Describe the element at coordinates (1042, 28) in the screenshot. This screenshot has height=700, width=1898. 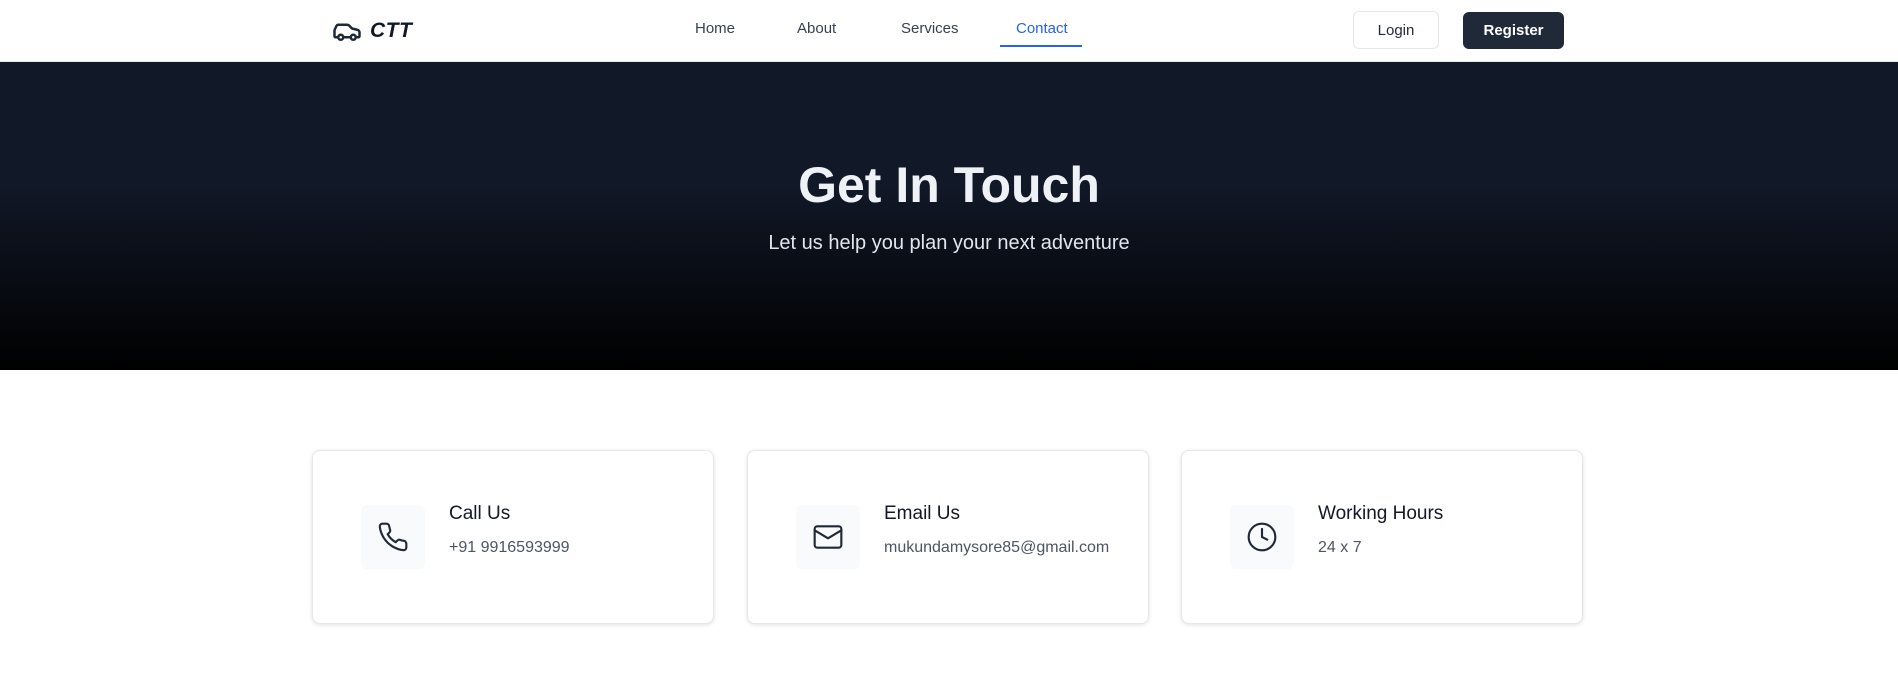
I see `nav-contact: Contact` at that location.